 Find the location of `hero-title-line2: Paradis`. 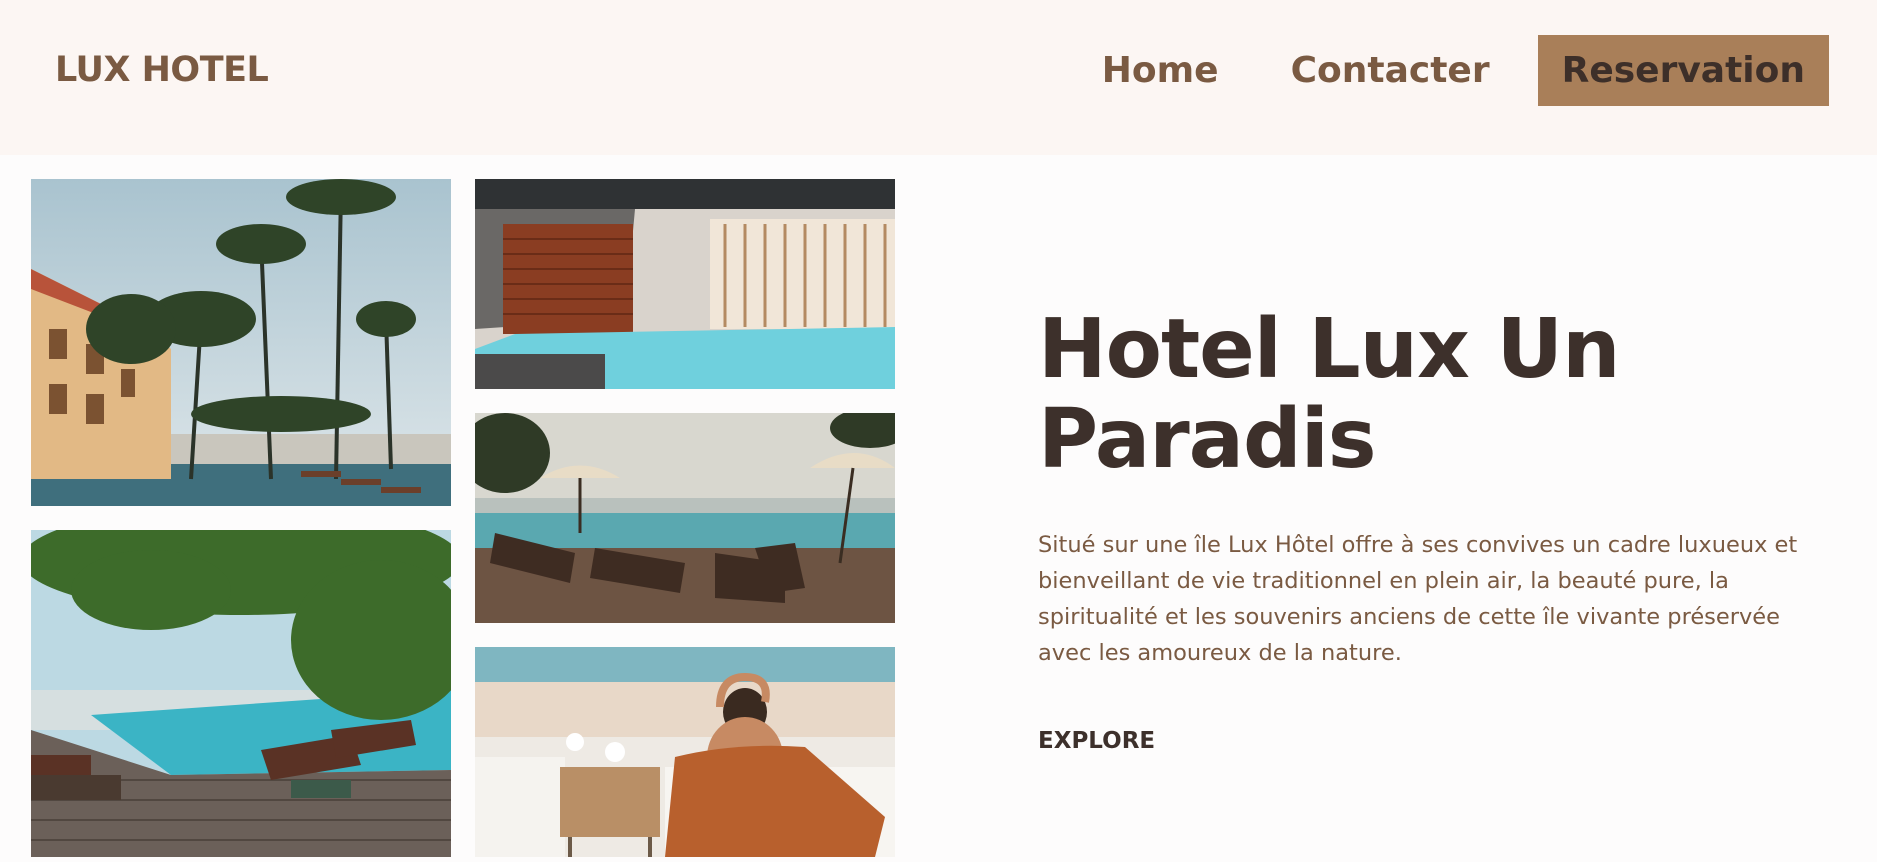

hero-title-line2: Paradis is located at coordinates (1207, 439).